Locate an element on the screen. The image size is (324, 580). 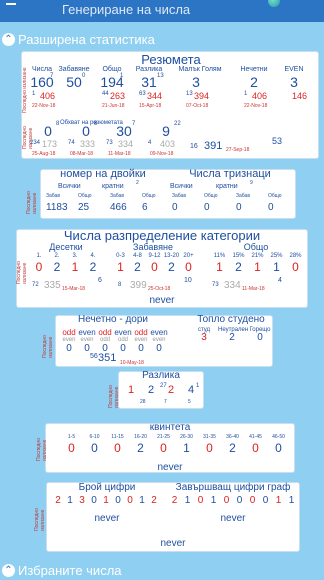
oddeven-head-0: odd is located at coordinates (69, 332).